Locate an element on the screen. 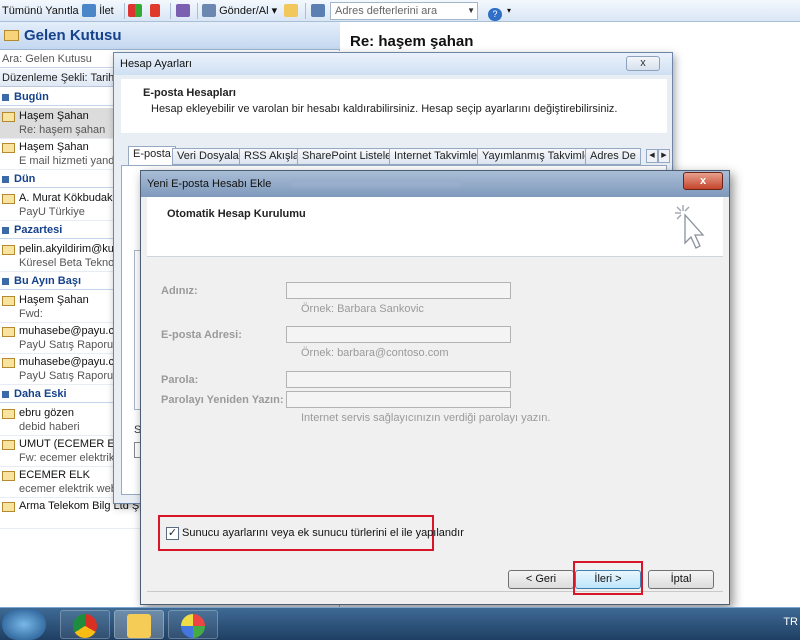 This screenshot has width=800, height=640. taskbar-outlook-button is located at coordinates (139, 624).